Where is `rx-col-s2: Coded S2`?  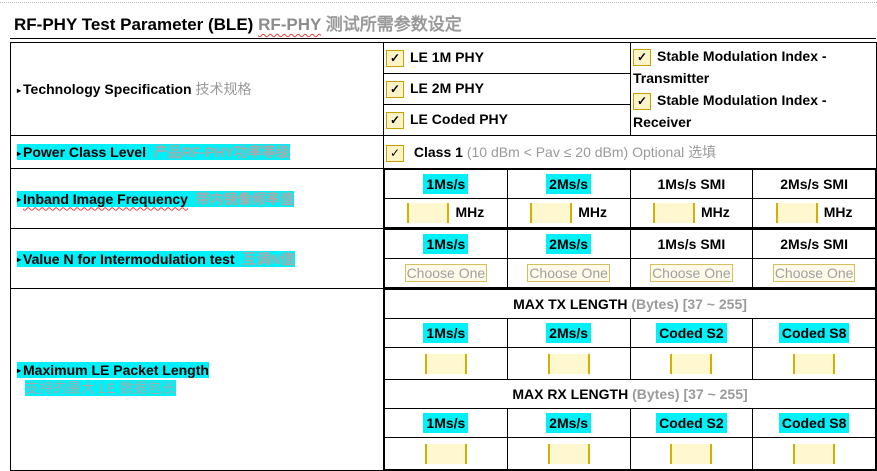 rx-col-s2: Coded S2 is located at coordinates (691, 423).